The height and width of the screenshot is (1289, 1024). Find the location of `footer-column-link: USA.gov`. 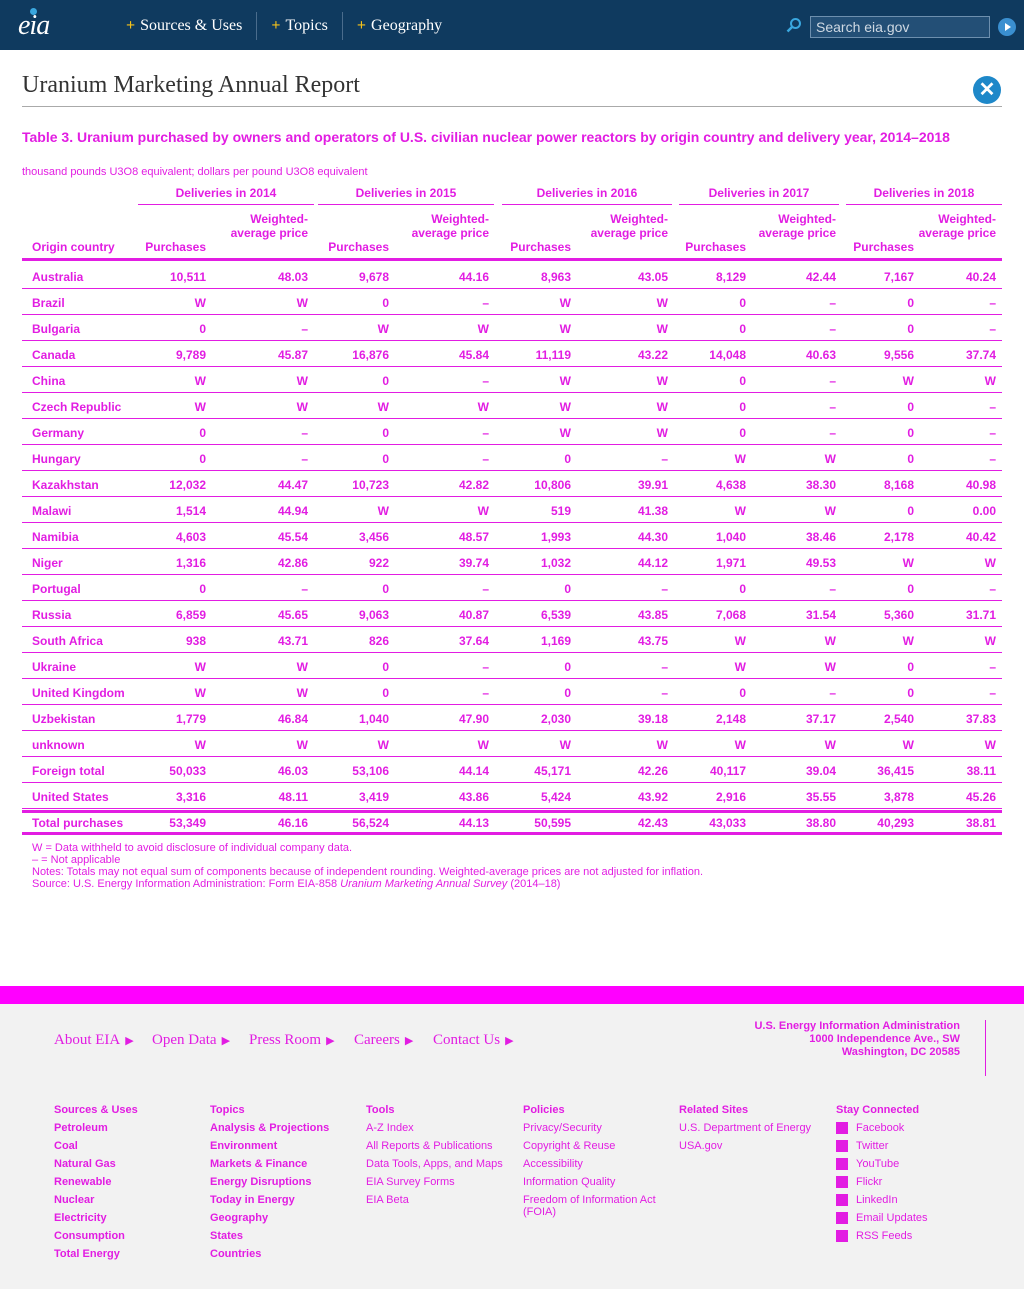

footer-column-link: USA.gov is located at coordinates (749, 1146).